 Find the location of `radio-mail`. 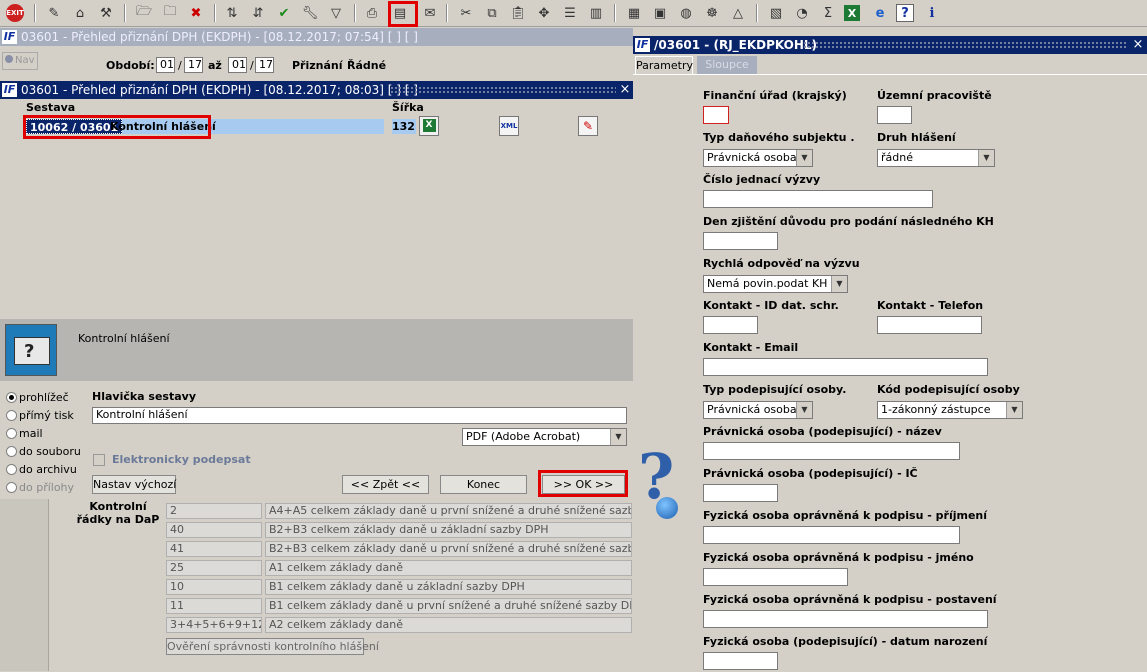

radio-mail is located at coordinates (11, 433).